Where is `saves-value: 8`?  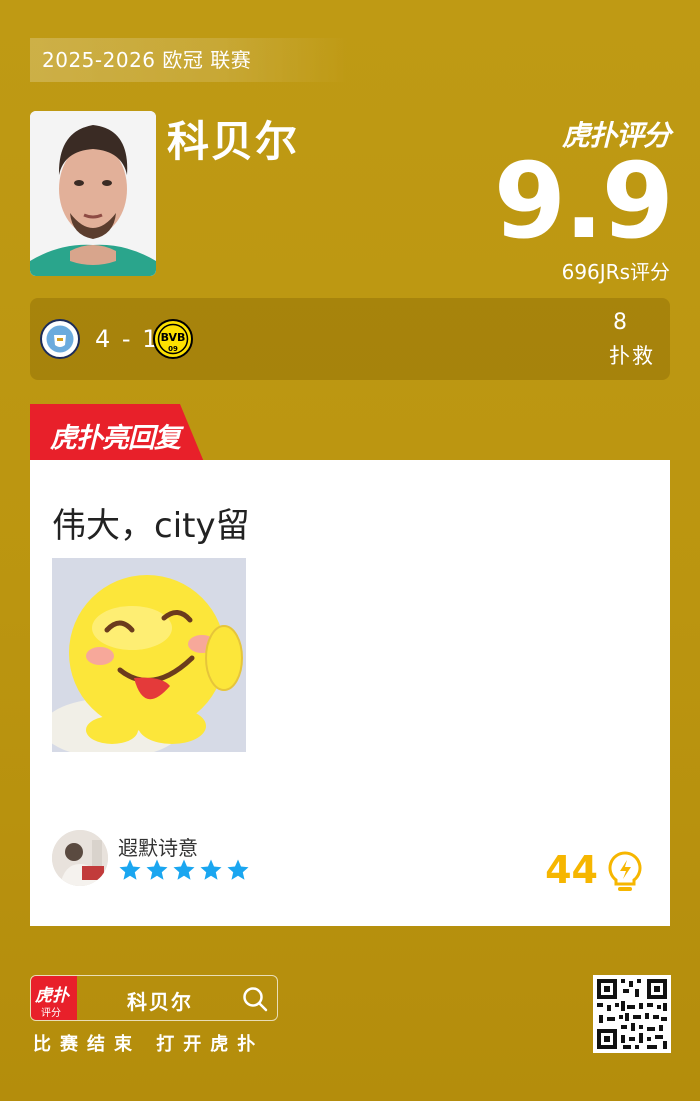 saves-value: 8 is located at coordinates (620, 322).